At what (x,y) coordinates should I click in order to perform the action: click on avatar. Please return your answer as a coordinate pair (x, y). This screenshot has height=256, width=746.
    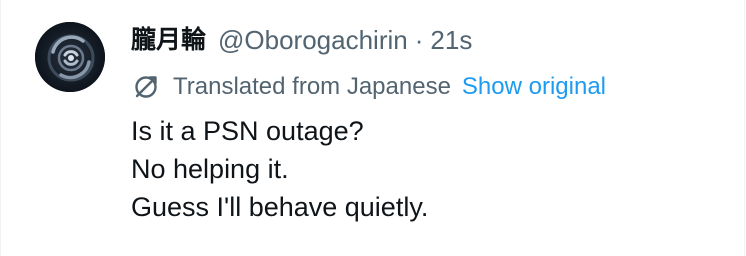
    Looking at the image, I should click on (70, 57).